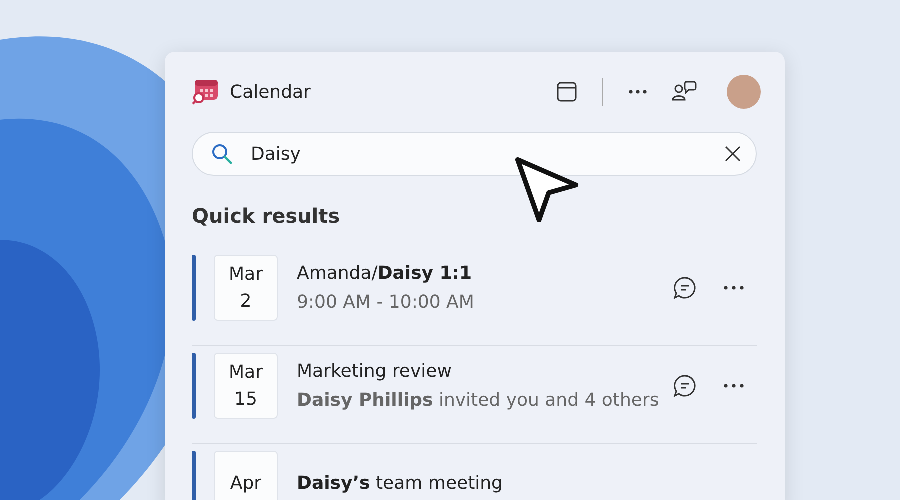 The height and width of the screenshot is (500, 900). What do you see at coordinates (733, 154) in the screenshot?
I see `close-icon` at bounding box center [733, 154].